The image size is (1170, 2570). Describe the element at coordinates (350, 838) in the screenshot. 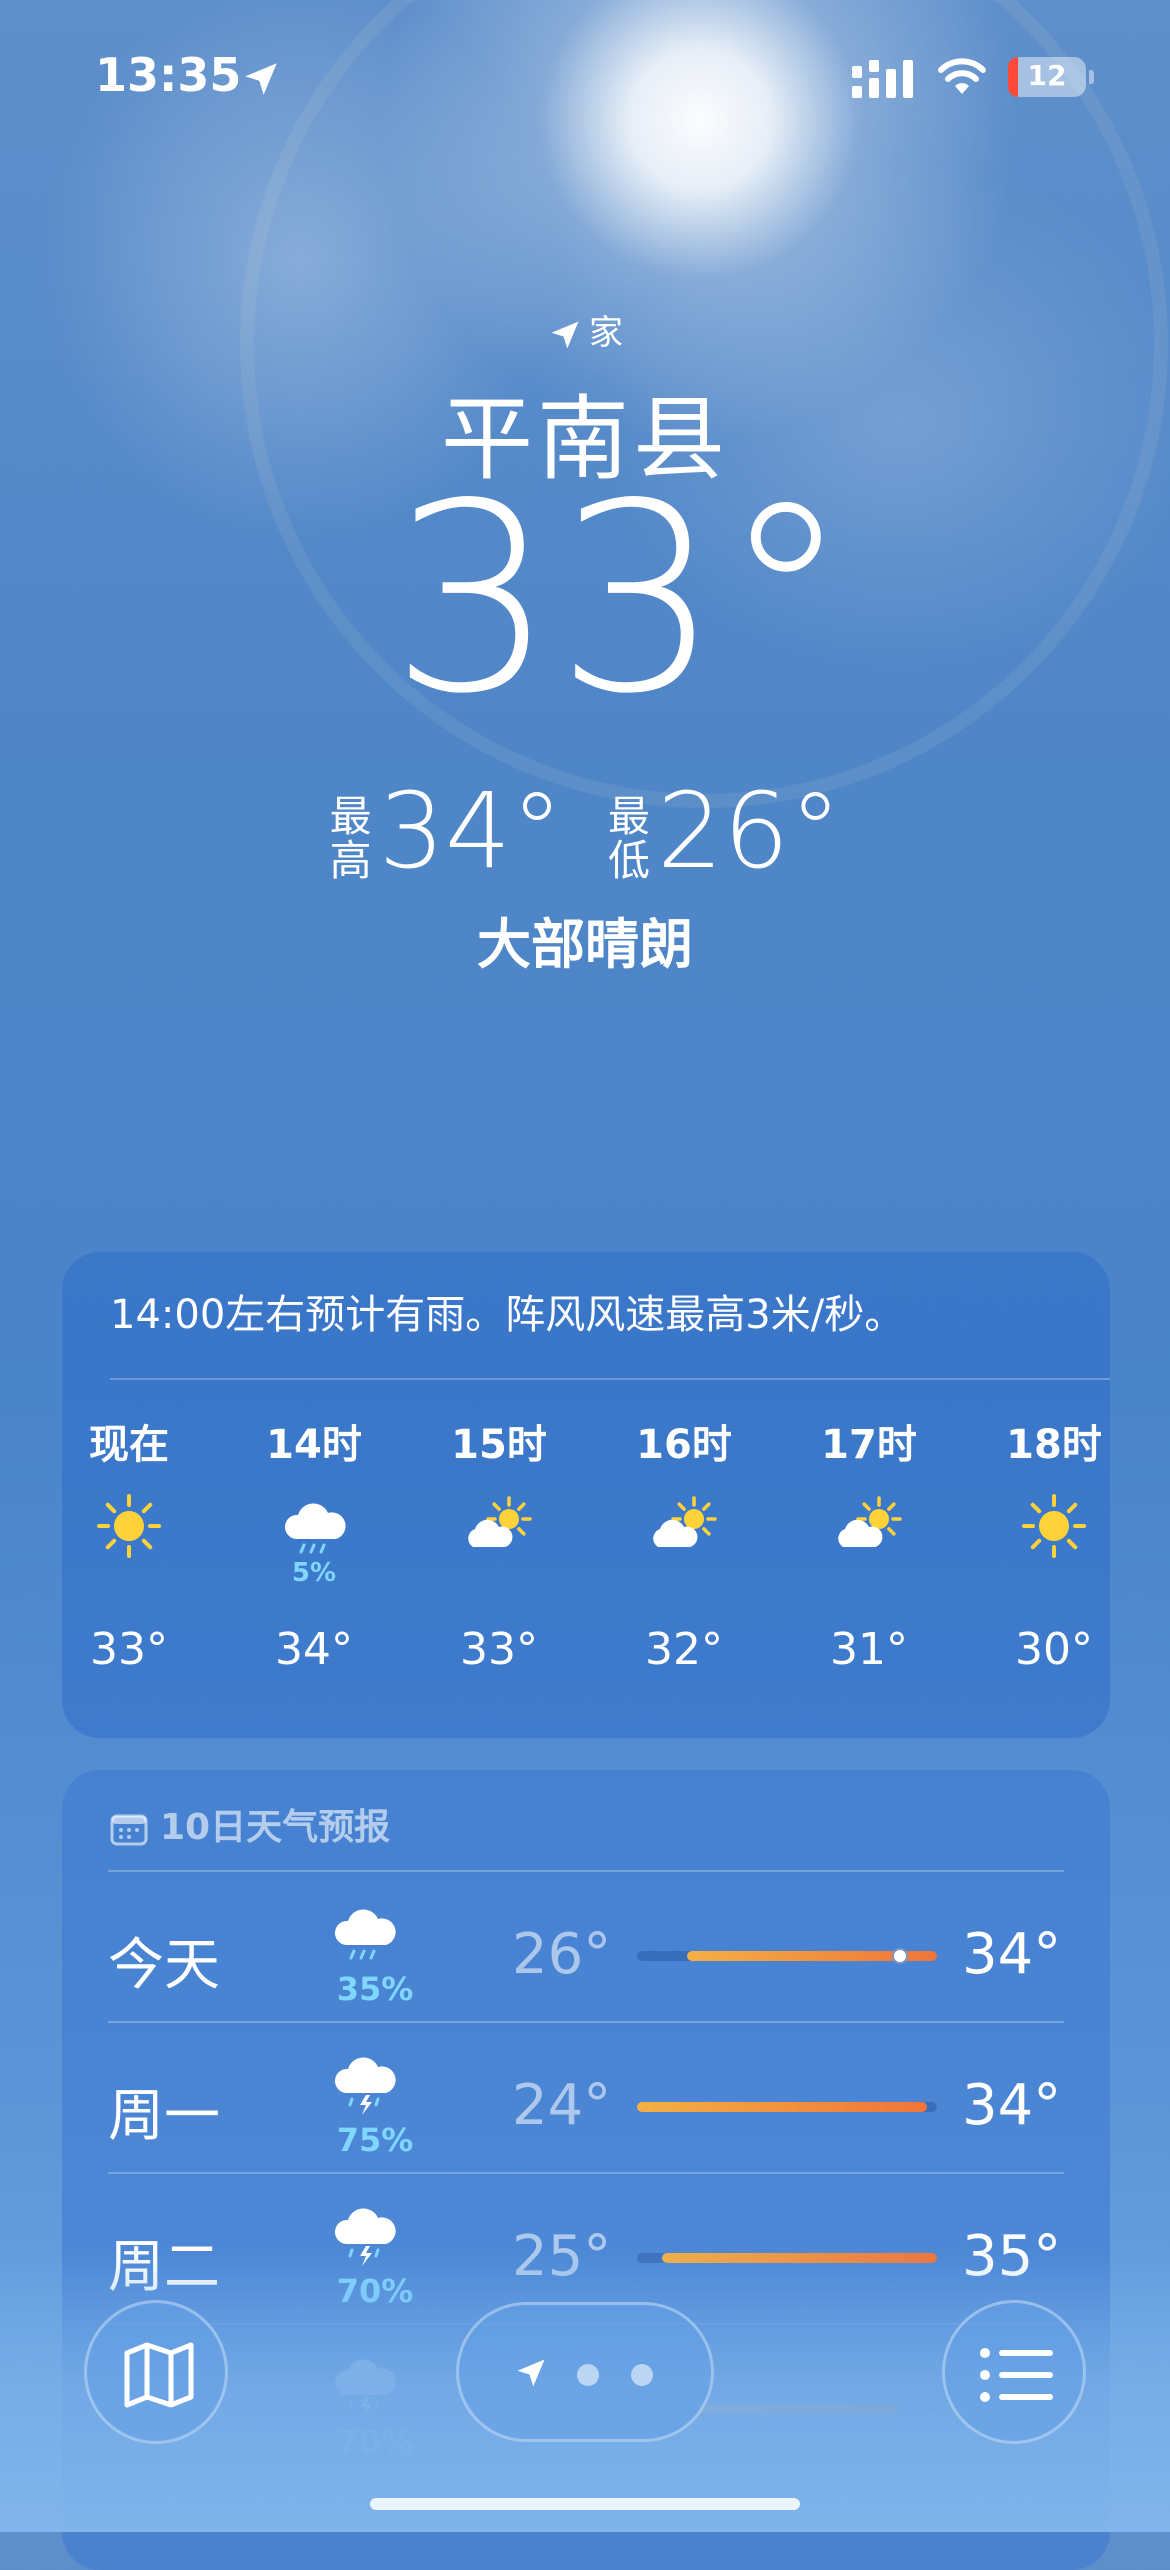

I see `high-label: 最高` at that location.